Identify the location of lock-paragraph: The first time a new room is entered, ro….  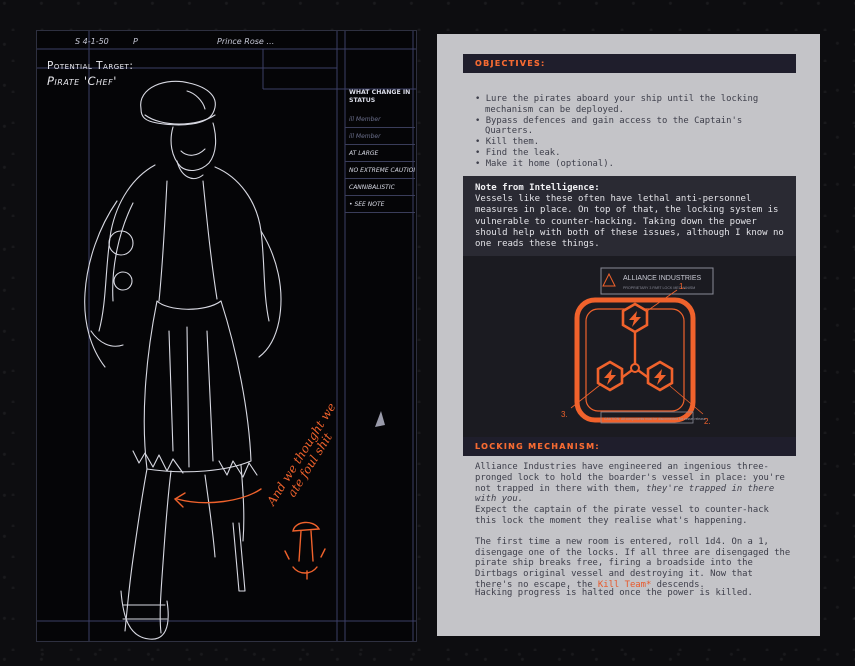
(635, 564).